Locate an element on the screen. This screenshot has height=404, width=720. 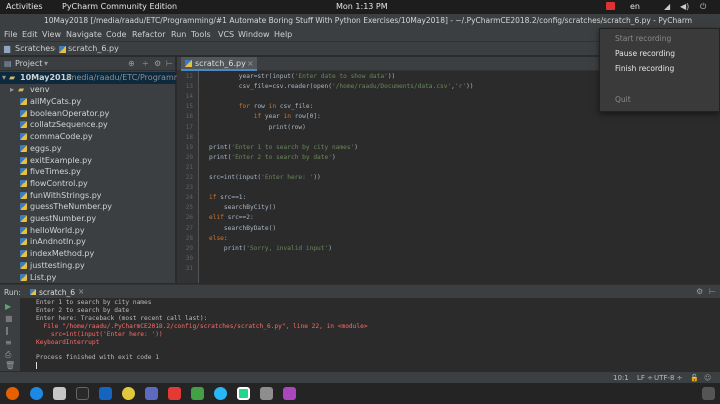
volume-icon: ◀) is located at coordinates (684, 6).